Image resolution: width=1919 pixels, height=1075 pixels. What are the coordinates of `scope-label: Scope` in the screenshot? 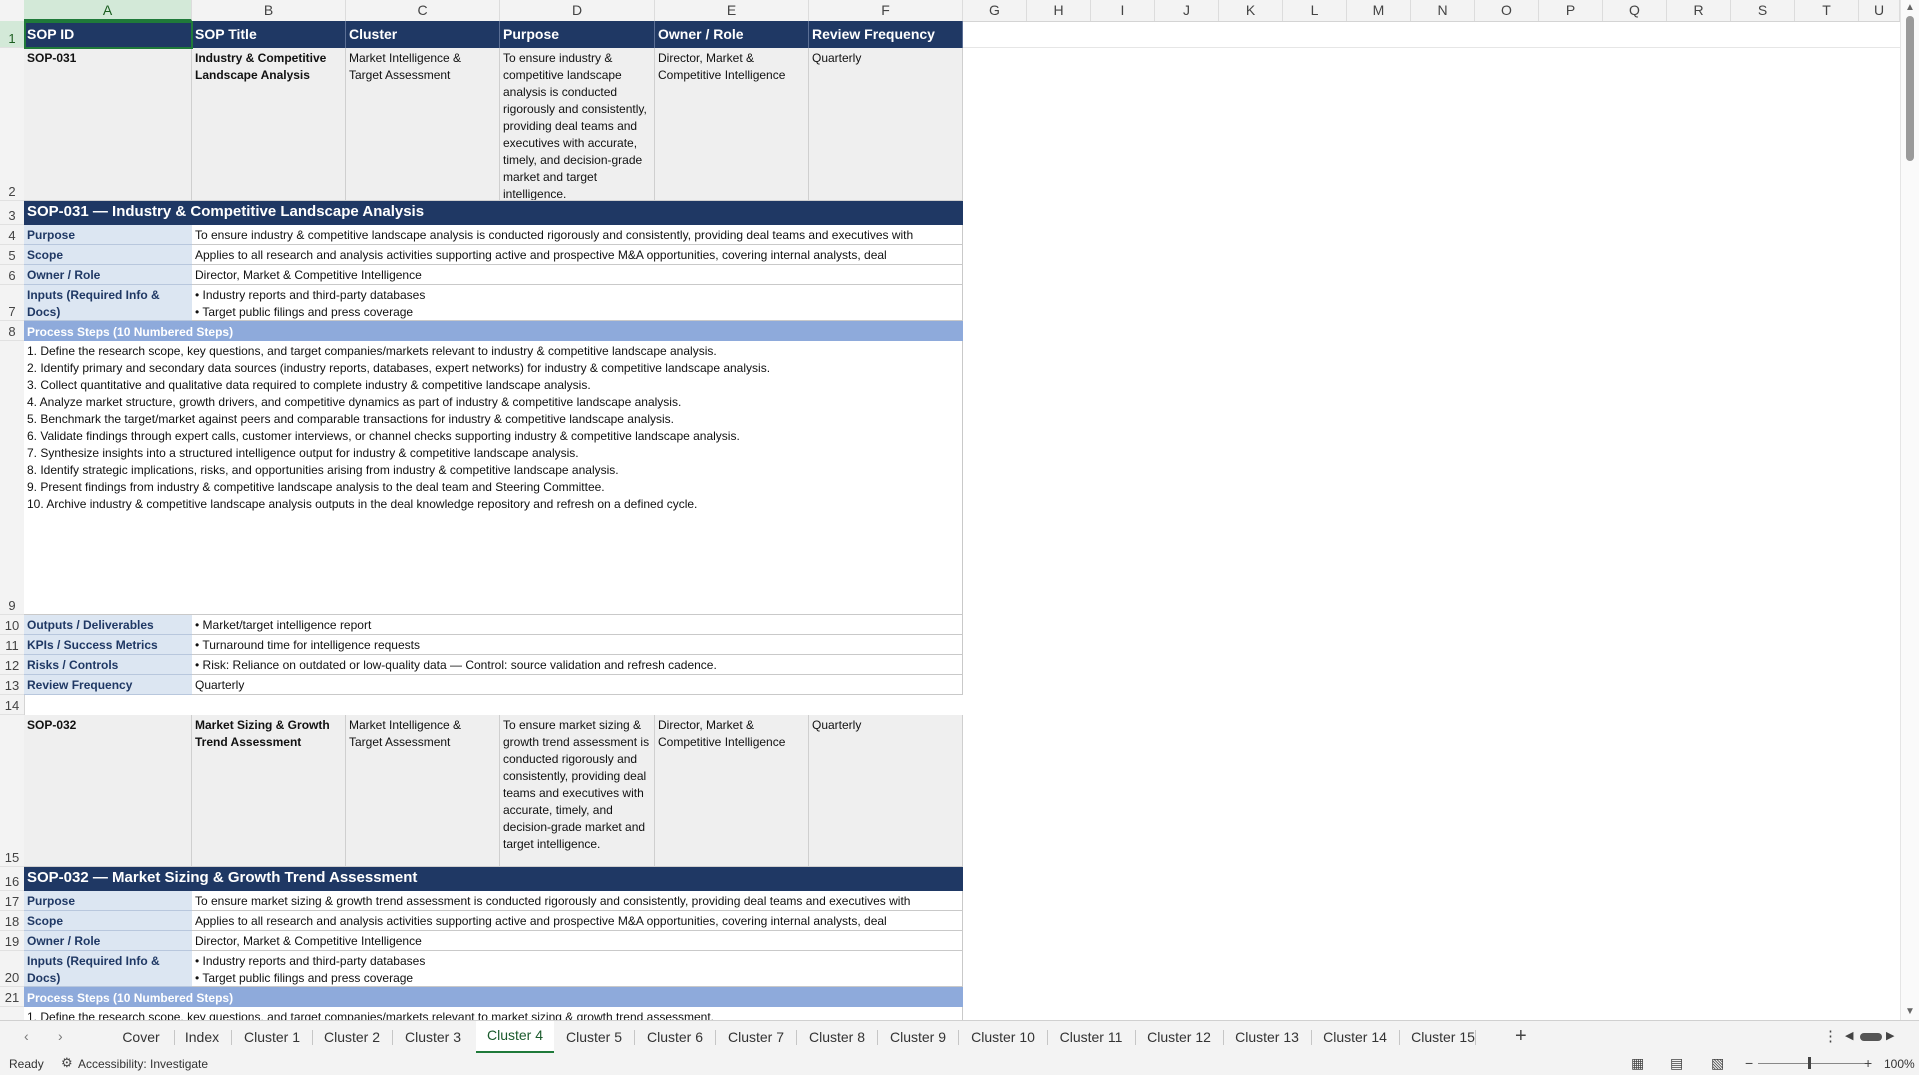 It's located at (108, 255).